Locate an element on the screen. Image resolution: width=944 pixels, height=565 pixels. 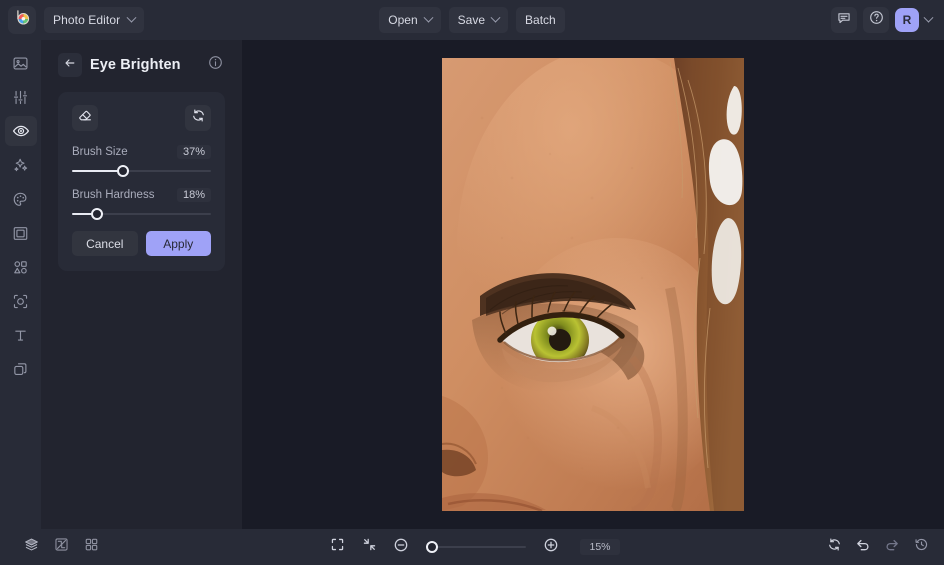
sidebar-item-filter-tool is located at coordinates (21, 301).